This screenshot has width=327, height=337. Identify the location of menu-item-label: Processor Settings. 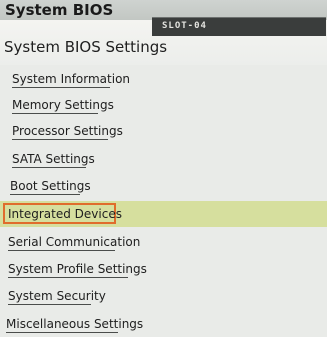
(67, 131).